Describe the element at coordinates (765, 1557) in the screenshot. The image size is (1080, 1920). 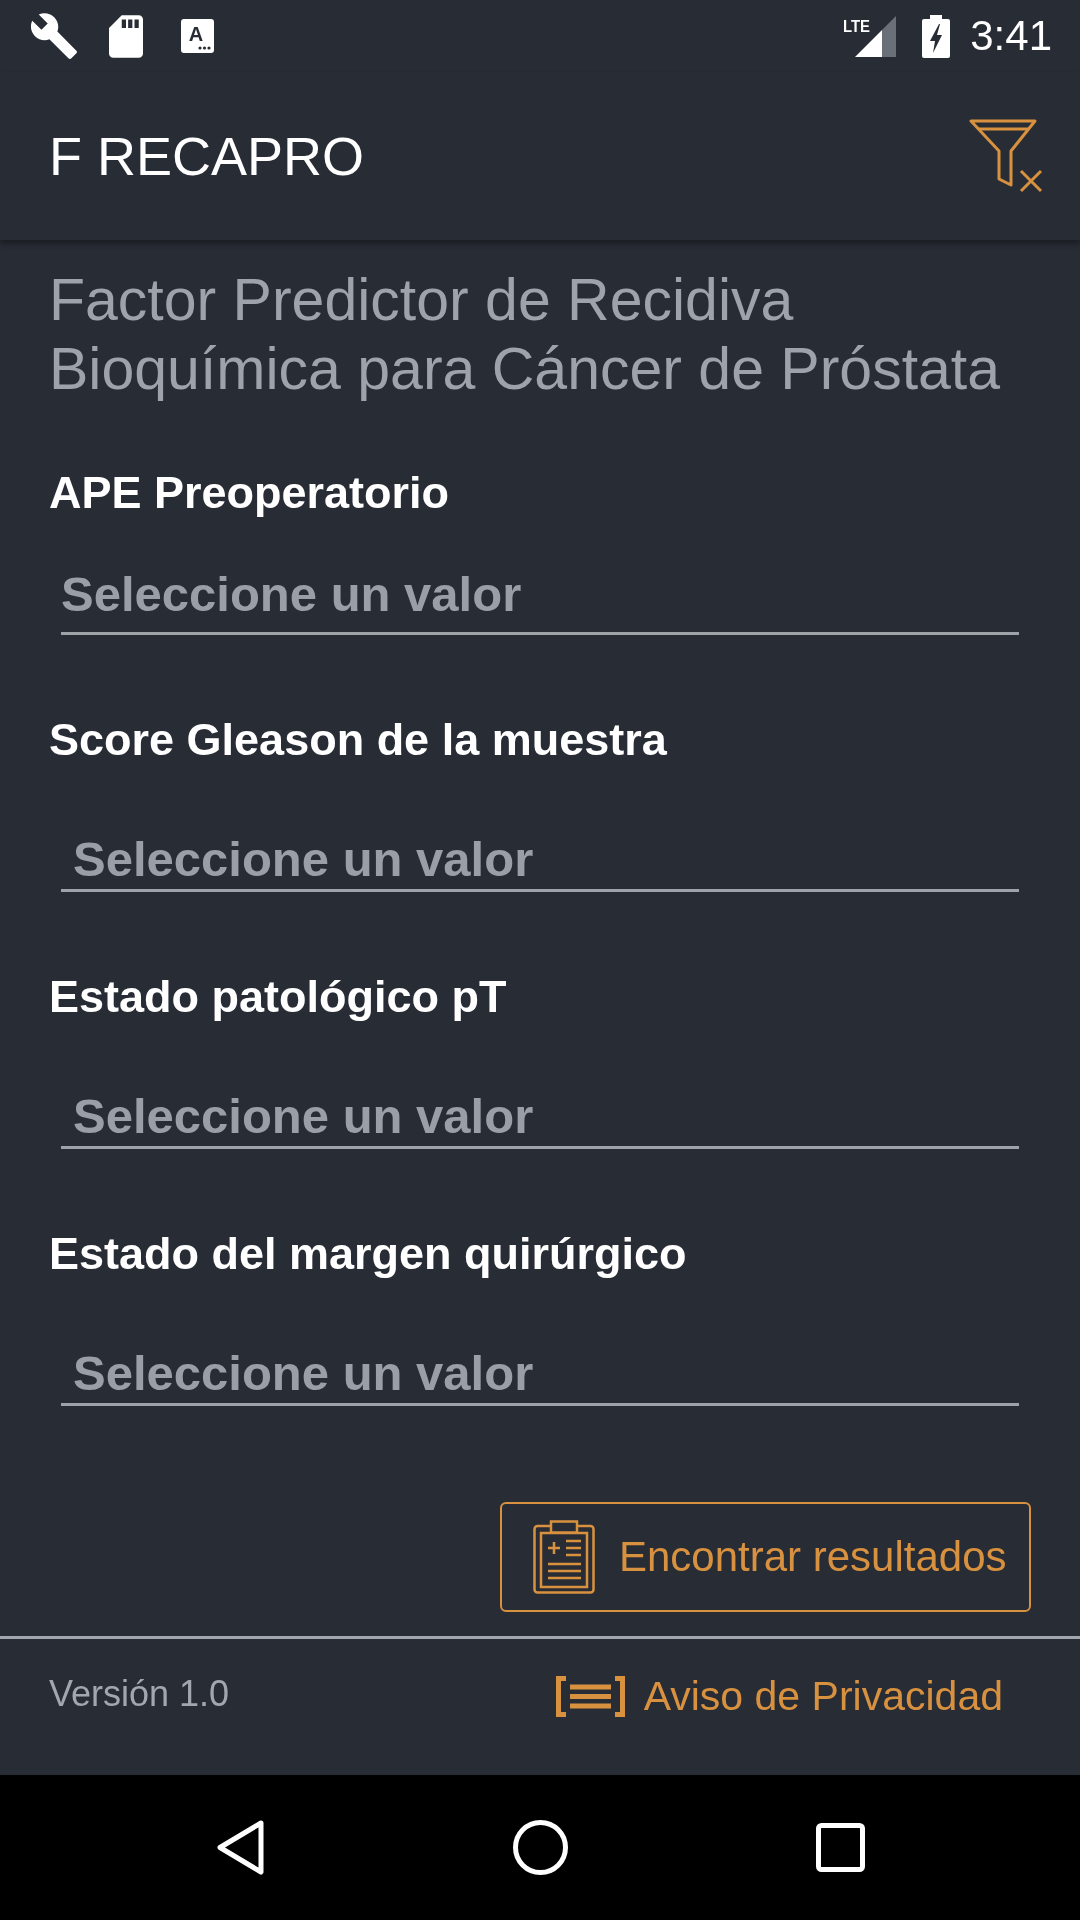
I see `find-results-button: Encontrar resultados` at that location.